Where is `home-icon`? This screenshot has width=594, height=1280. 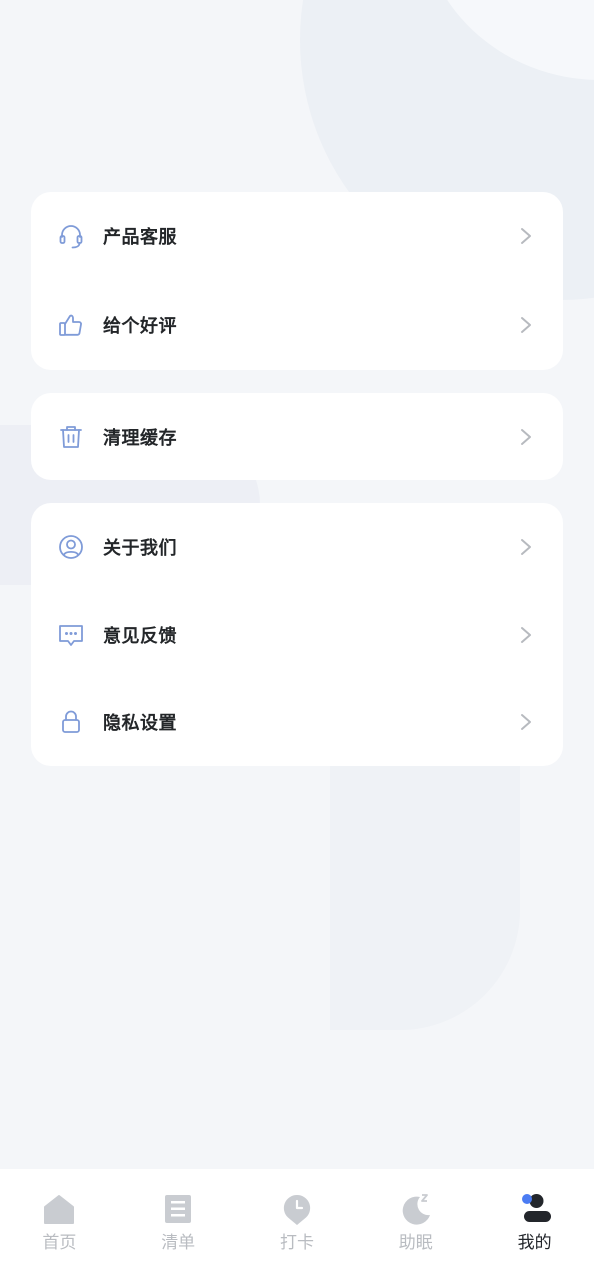 home-icon is located at coordinates (59, 1209).